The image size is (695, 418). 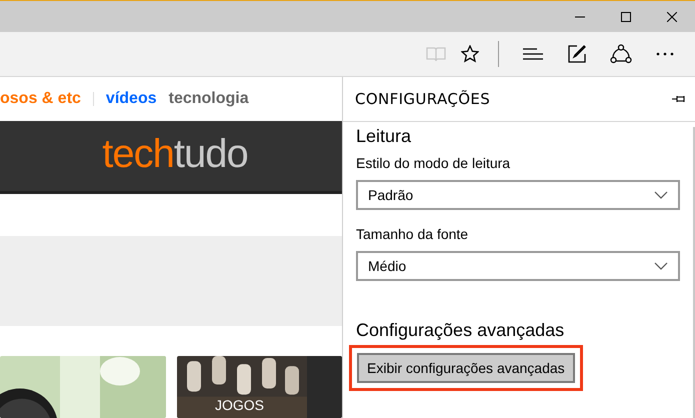 What do you see at coordinates (679, 99) in the screenshot?
I see `pin-icon` at bounding box center [679, 99].